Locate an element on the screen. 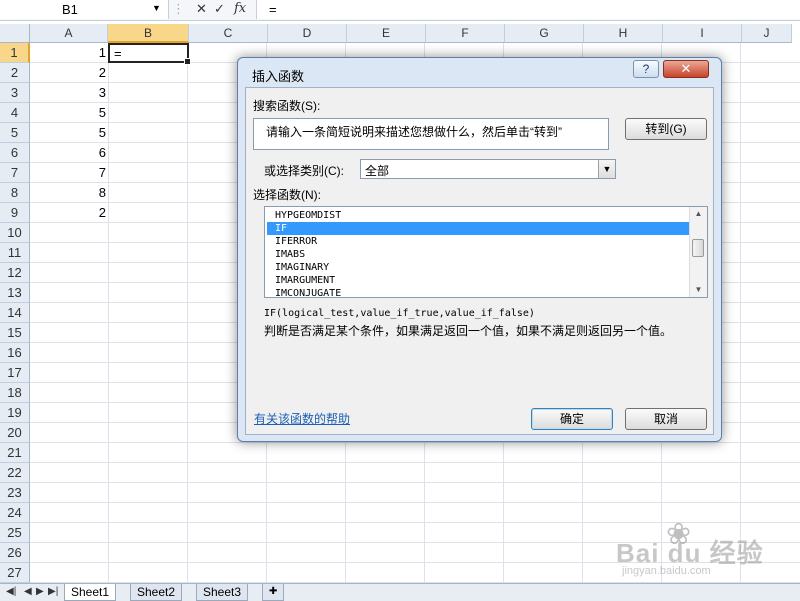 The height and width of the screenshot is (601, 800). baidu-watermark: ❀ Bai du 经验 jingyan.baidu.com is located at coordinates (703, 550).